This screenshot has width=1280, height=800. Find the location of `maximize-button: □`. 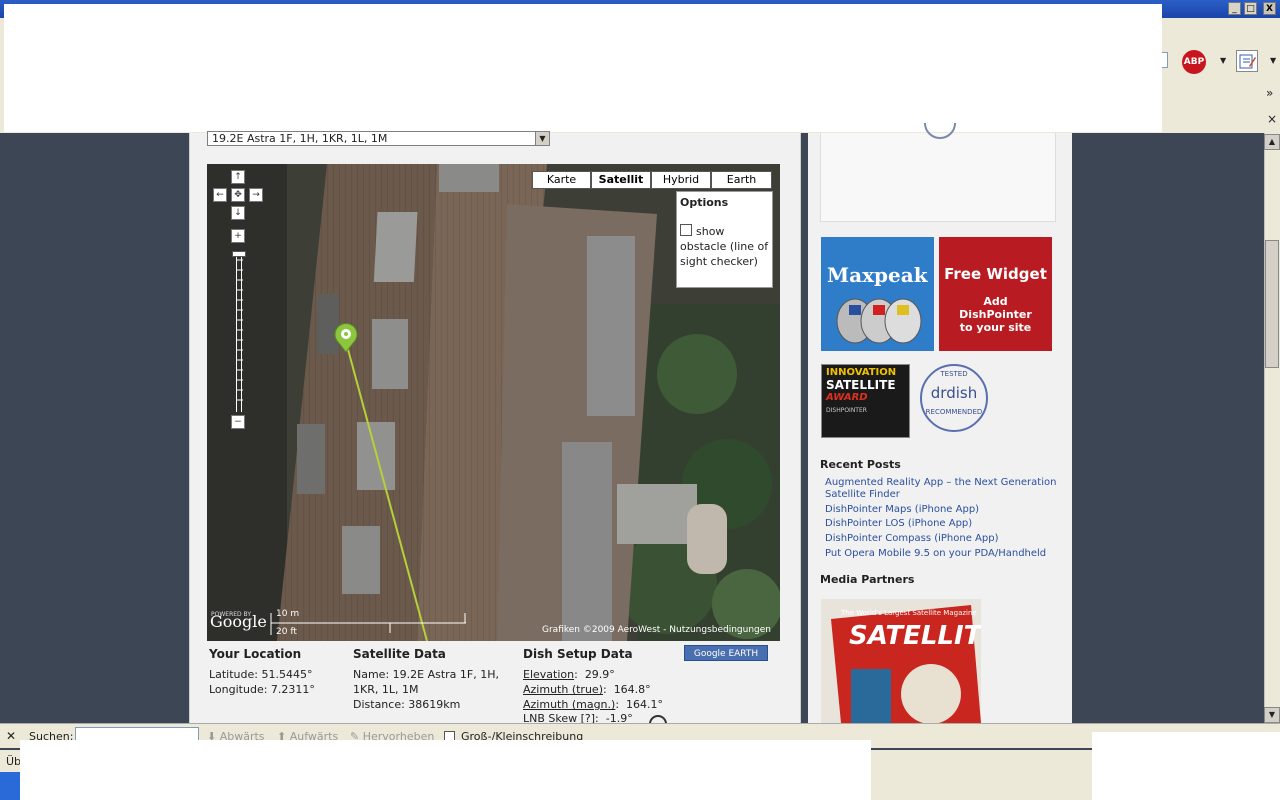

maximize-button: □ is located at coordinates (1250, 8).